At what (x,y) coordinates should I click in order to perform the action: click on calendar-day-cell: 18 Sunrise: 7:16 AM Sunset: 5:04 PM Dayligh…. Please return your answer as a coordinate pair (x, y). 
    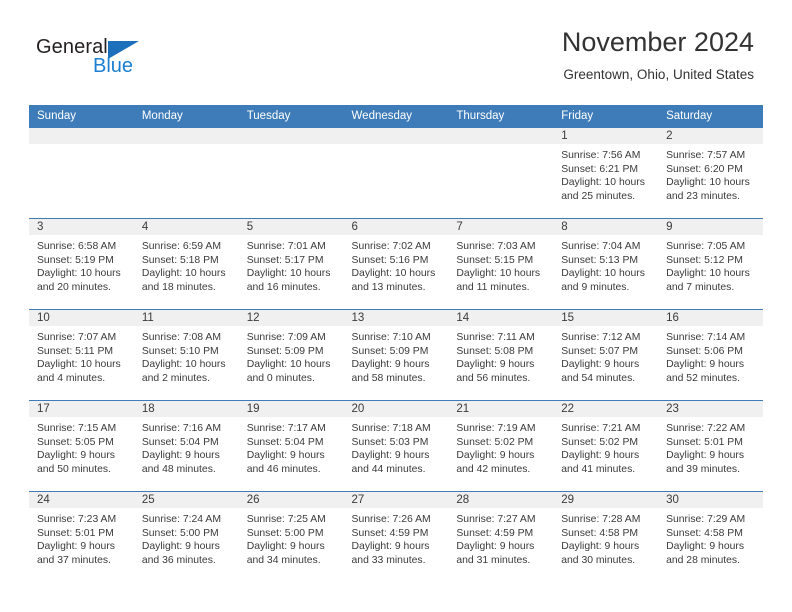
    Looking at the image, I should click on (186, 446).